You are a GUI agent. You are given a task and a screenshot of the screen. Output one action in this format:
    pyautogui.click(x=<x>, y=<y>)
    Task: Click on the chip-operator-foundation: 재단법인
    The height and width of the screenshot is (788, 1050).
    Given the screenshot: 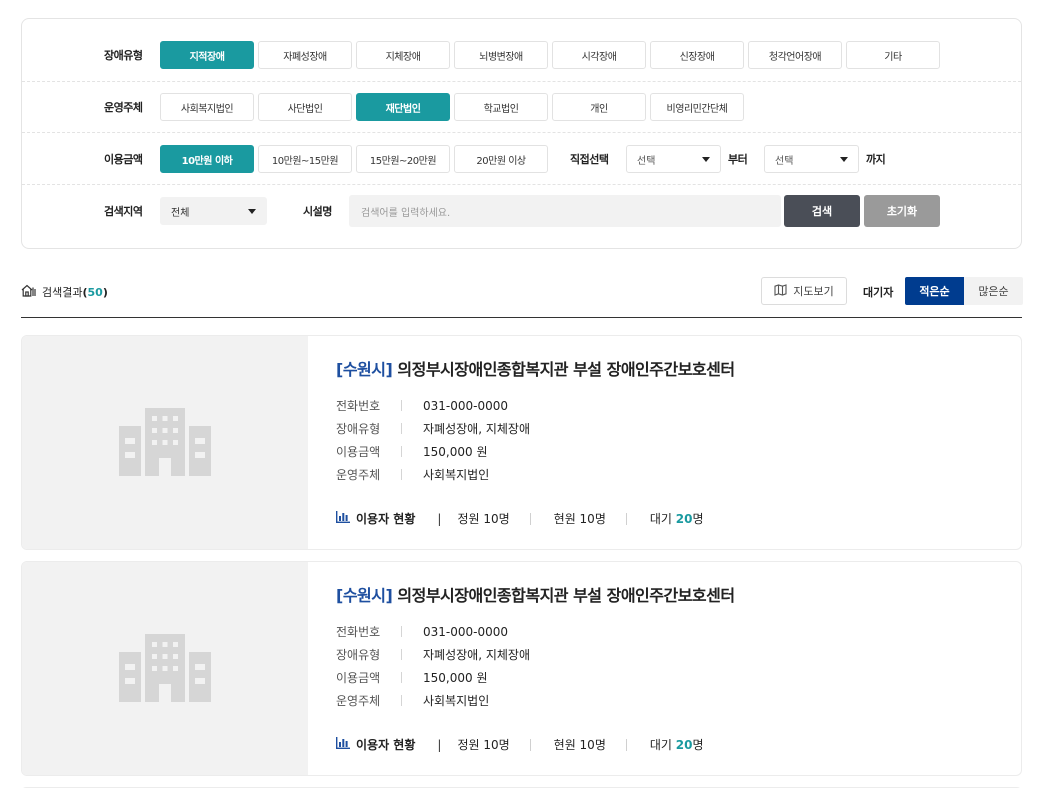 What is the action you would take?
    pyautogui.click(x=403, y=107)
    